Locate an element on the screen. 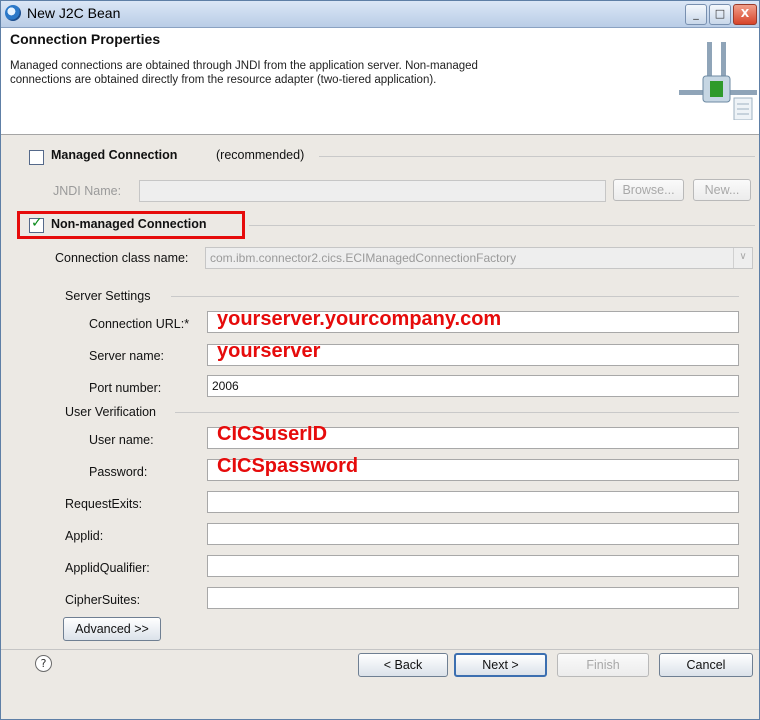 Image resolution: width=760 pixels, height=720 pixels. user-name-label: User name: is located at coordinates (121, 440).